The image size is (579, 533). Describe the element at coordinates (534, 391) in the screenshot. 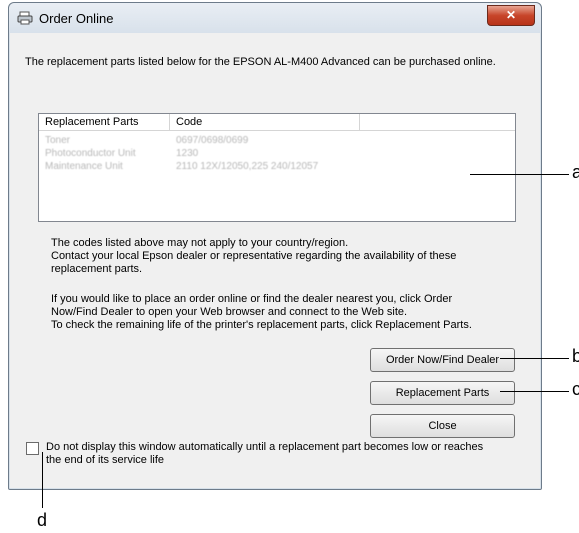

I see `callout-c-line` at that location.